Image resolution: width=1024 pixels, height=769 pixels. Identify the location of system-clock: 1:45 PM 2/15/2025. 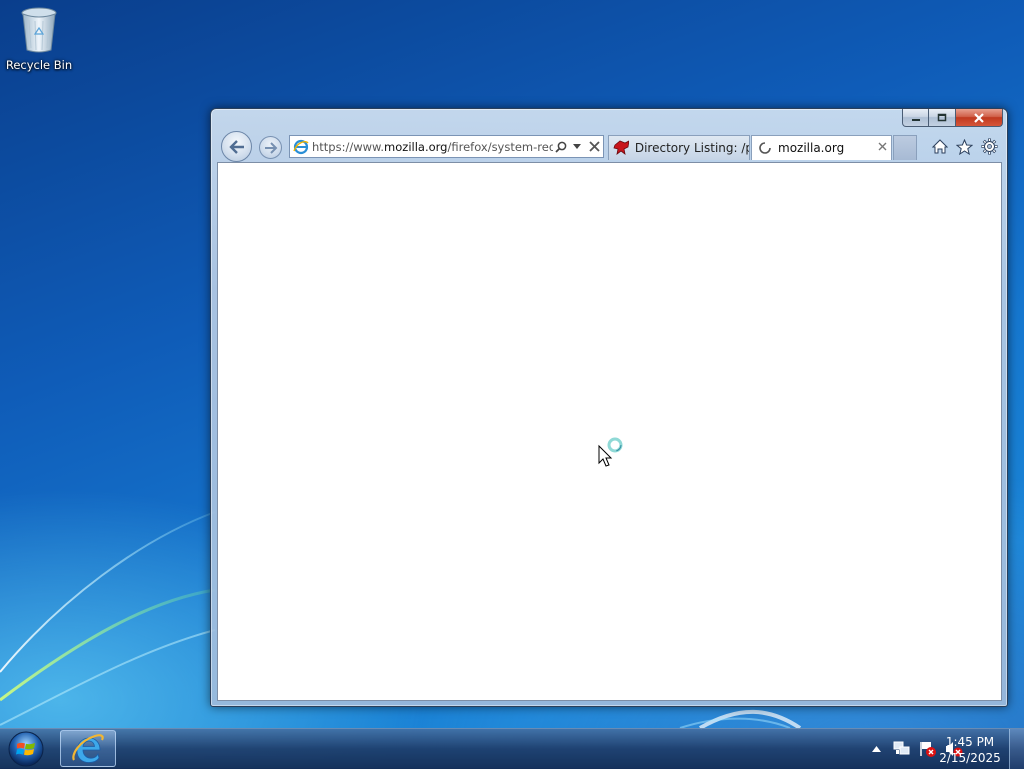
(970, 750).